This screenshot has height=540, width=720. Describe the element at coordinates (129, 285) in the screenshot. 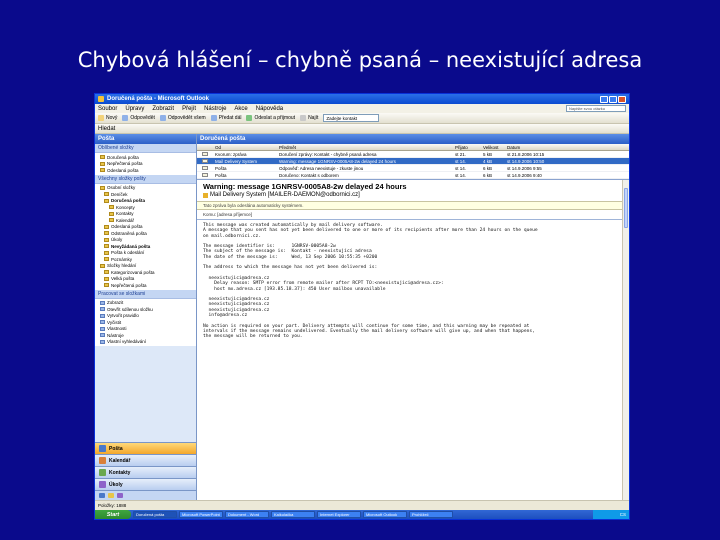

I see `folder-label: Nepřečtená pošta` at that location.